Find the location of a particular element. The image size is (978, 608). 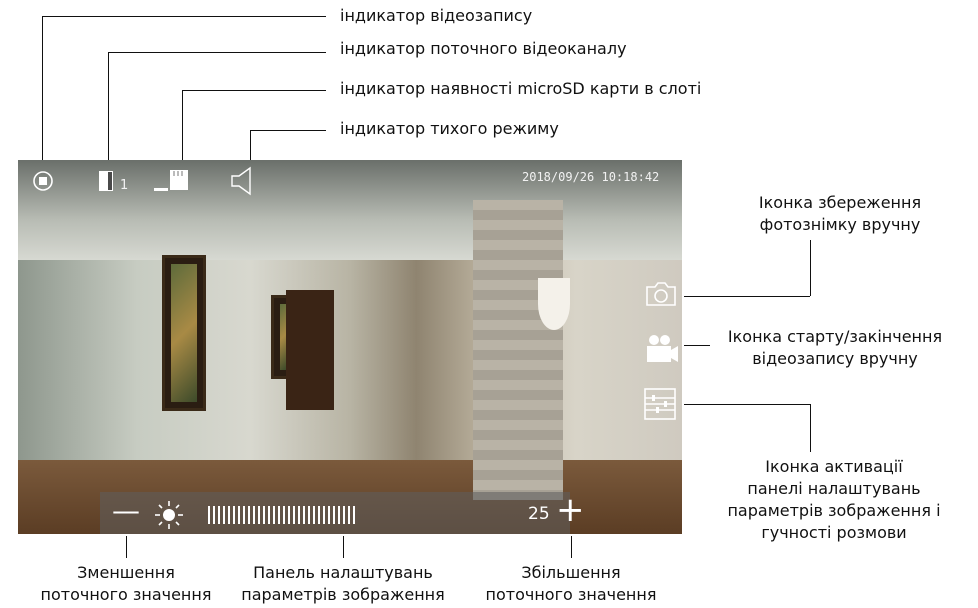

current-value: 25 is located at coordinates (539, 514).